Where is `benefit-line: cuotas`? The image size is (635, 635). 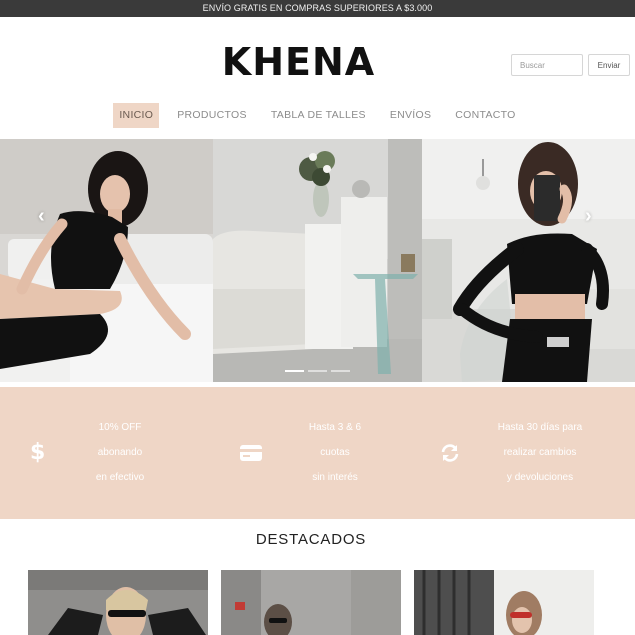 benefit-line: cuotas is located at coordinates (335, 452).